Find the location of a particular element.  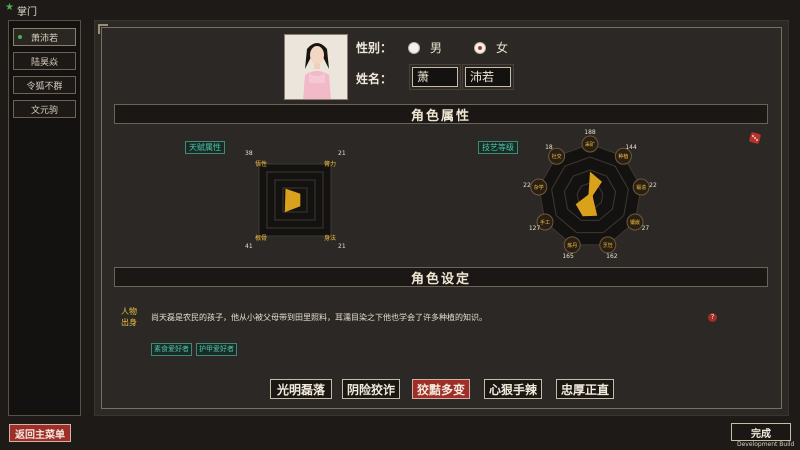

talent-name-4: 身法 is located at coordinates (330, 238).